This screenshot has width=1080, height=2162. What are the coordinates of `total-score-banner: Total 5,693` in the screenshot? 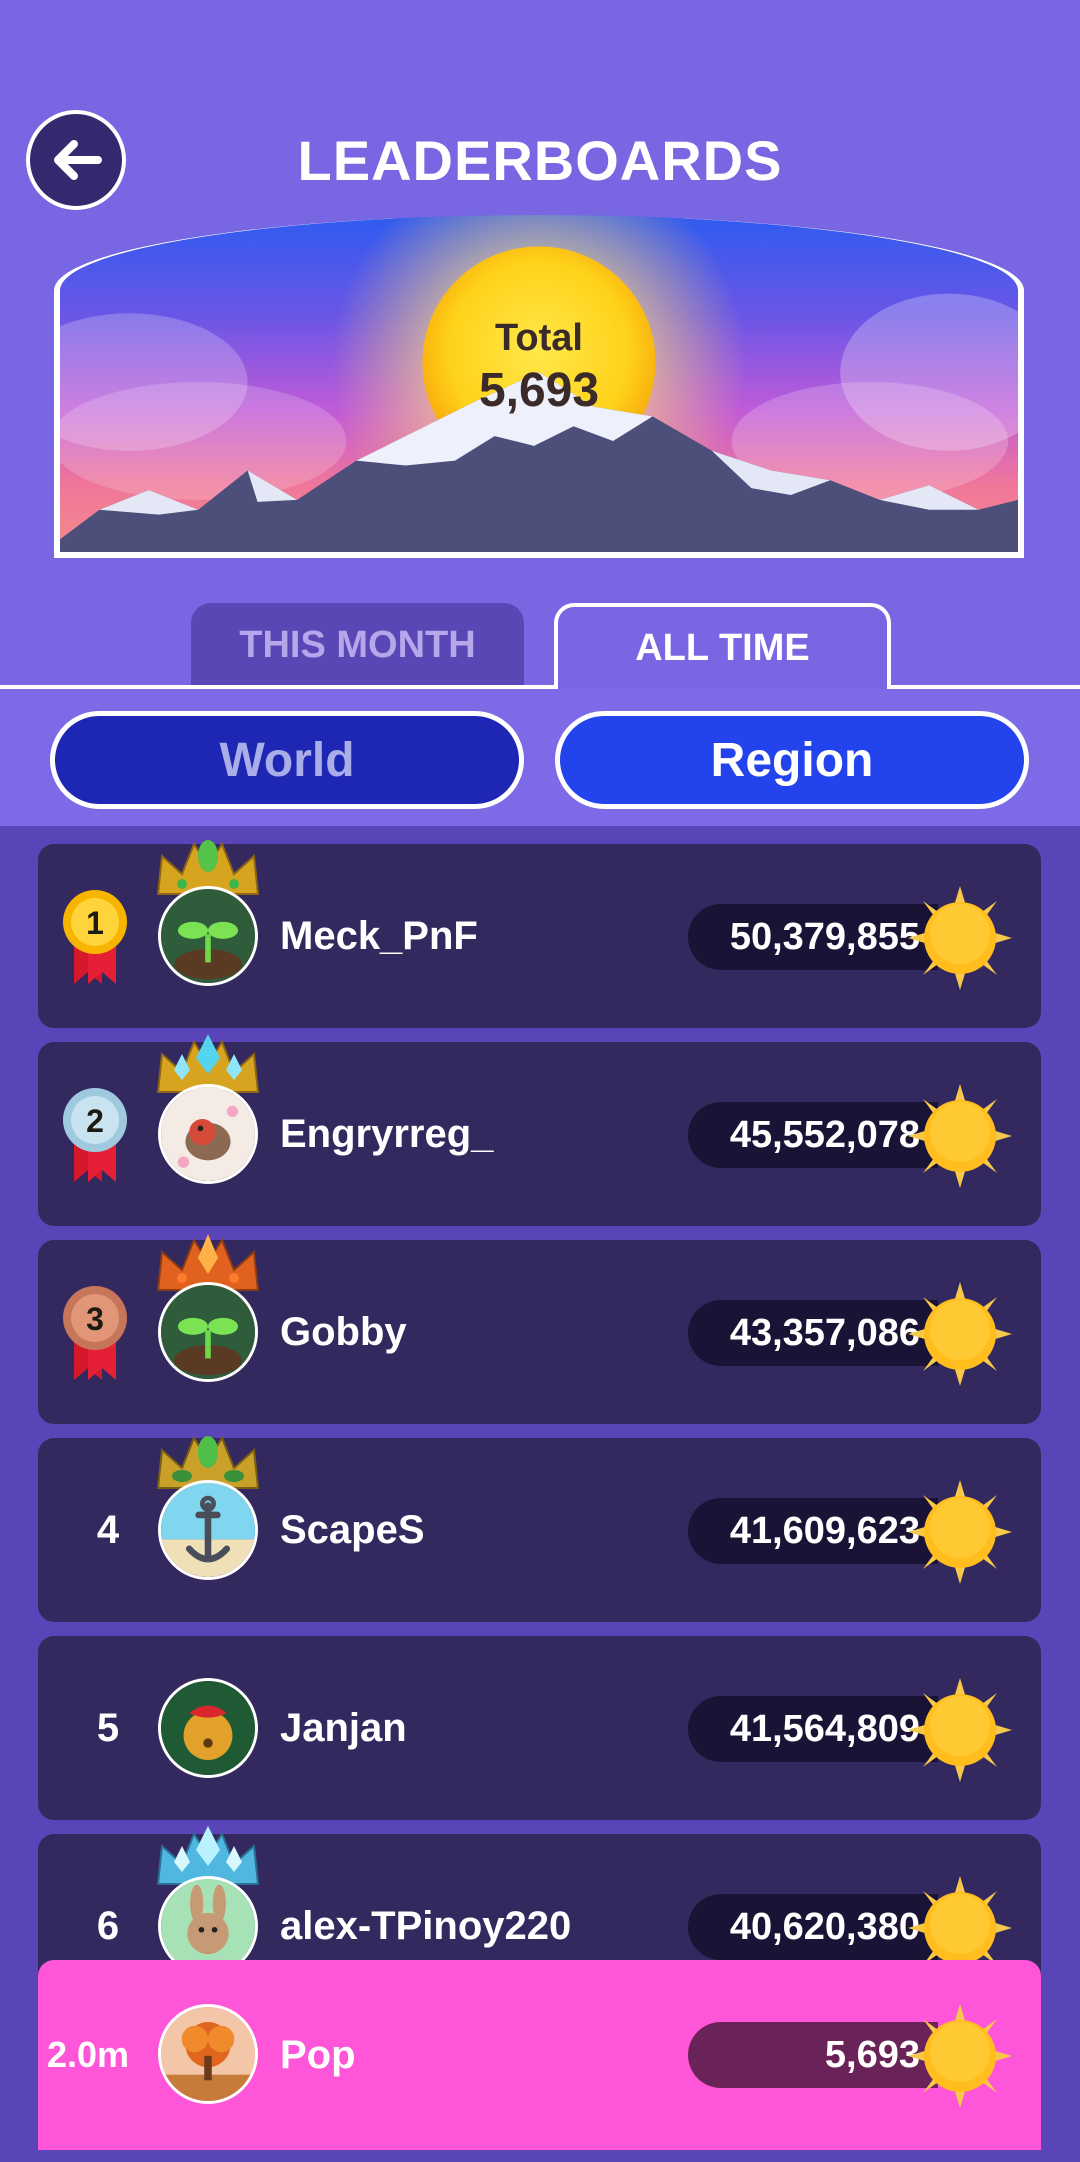 It's located at (539, 386).